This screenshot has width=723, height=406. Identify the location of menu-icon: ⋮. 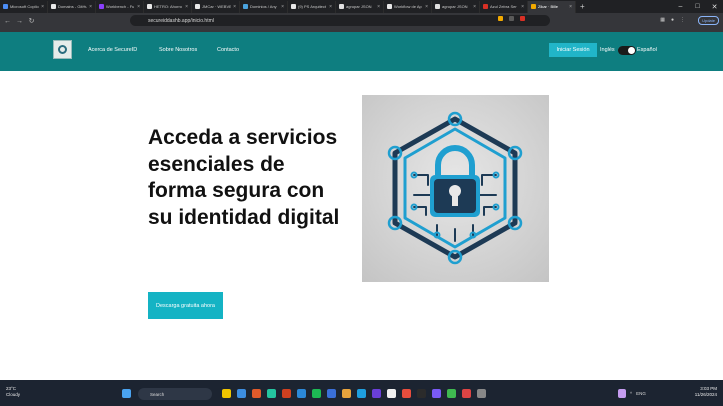
(682, 20).